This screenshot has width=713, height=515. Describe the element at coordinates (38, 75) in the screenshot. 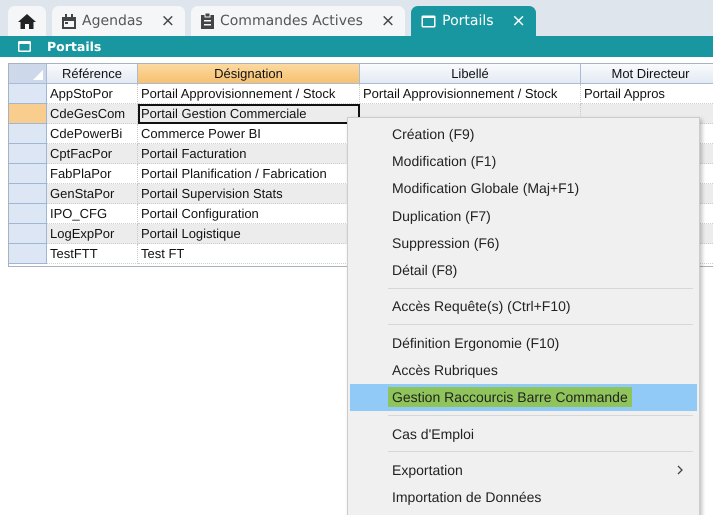

I see `corner-triangle-icon` at that location.